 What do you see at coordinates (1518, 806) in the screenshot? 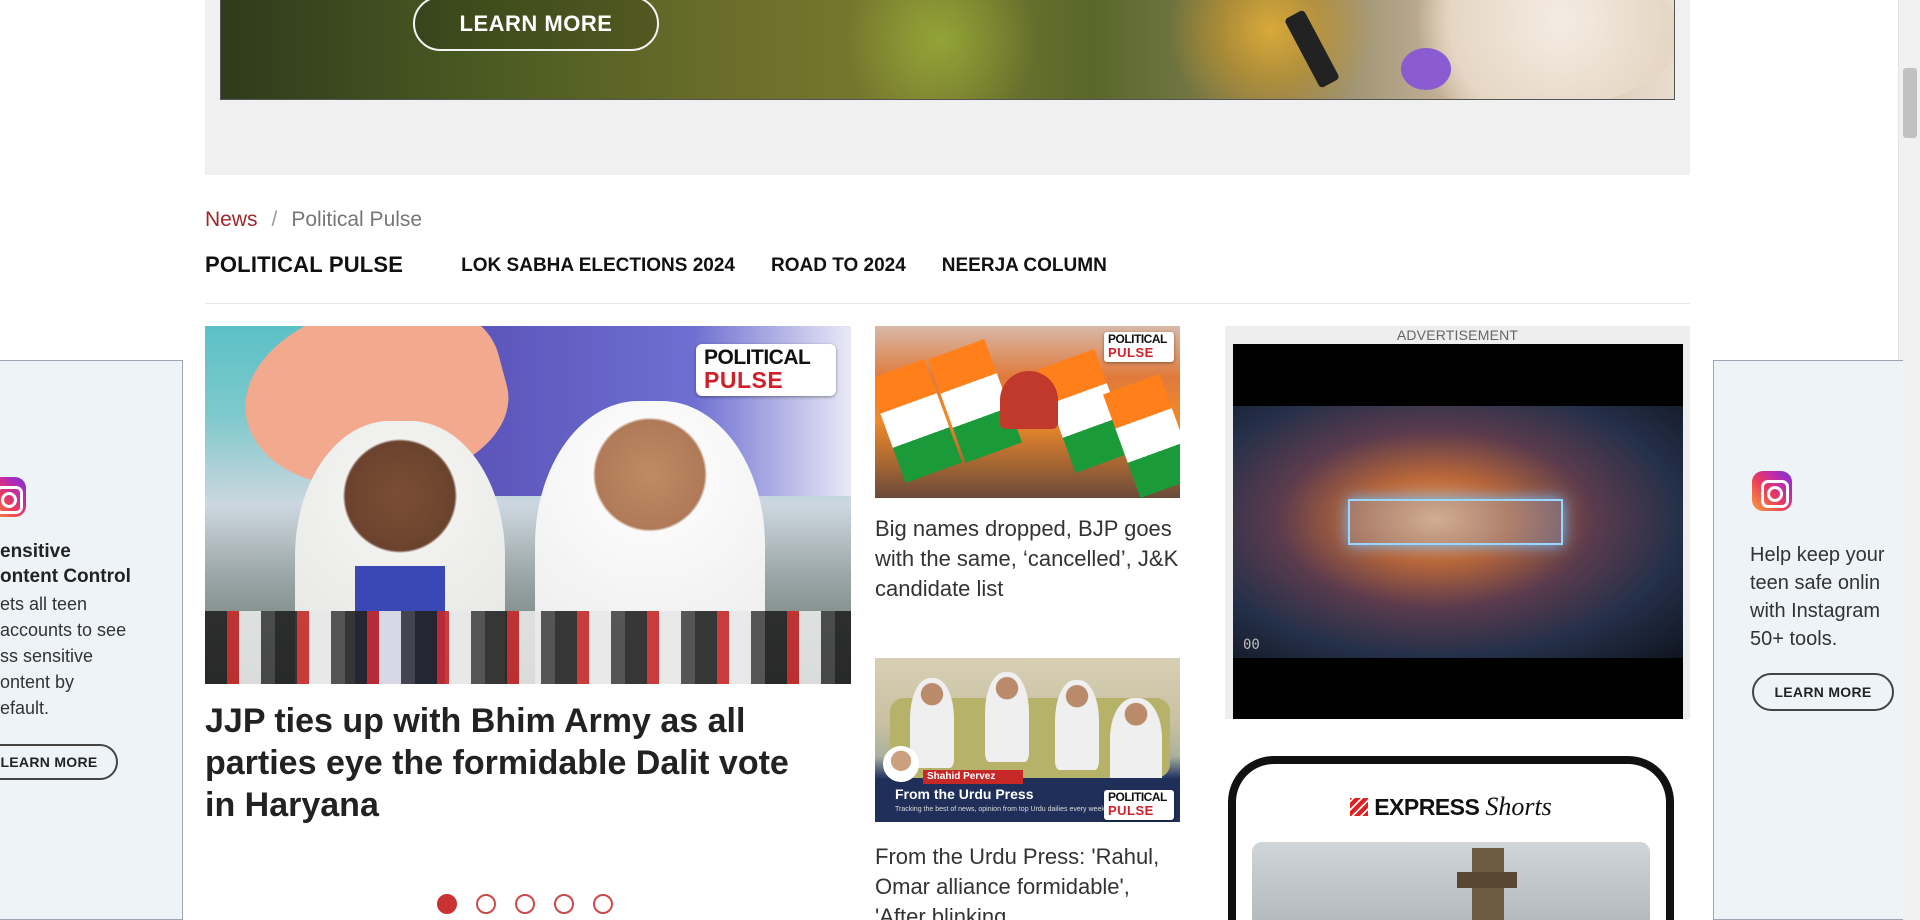
I see `shorts-label: Shorts` at bounding box center [1518, 806].